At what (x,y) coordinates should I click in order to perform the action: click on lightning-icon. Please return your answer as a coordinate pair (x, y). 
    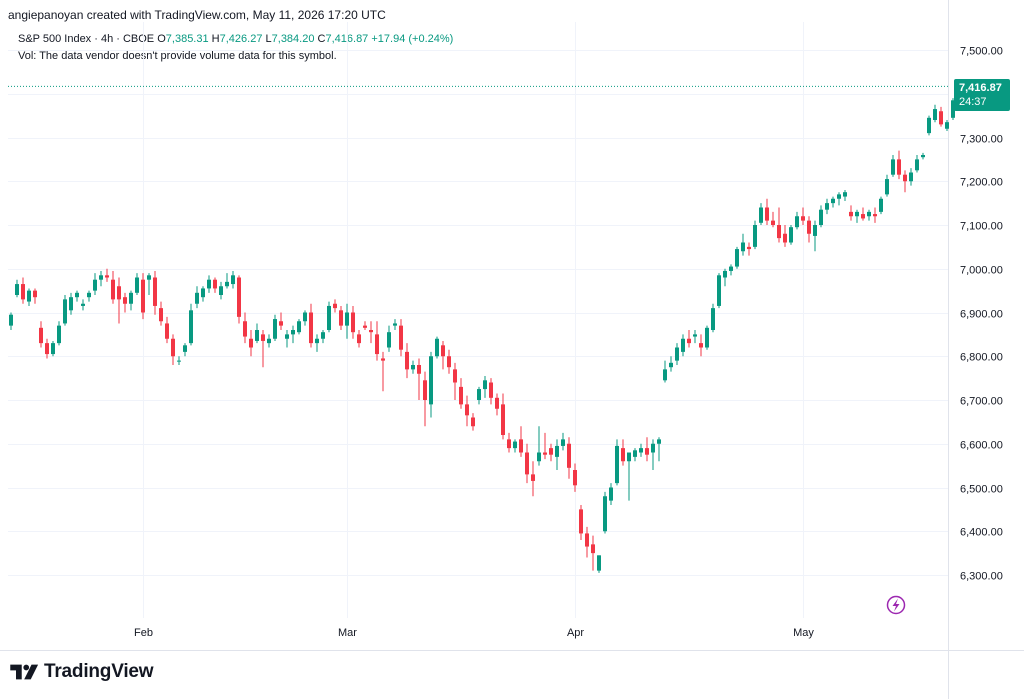
    Looking at the image, I should click on (896, 605).